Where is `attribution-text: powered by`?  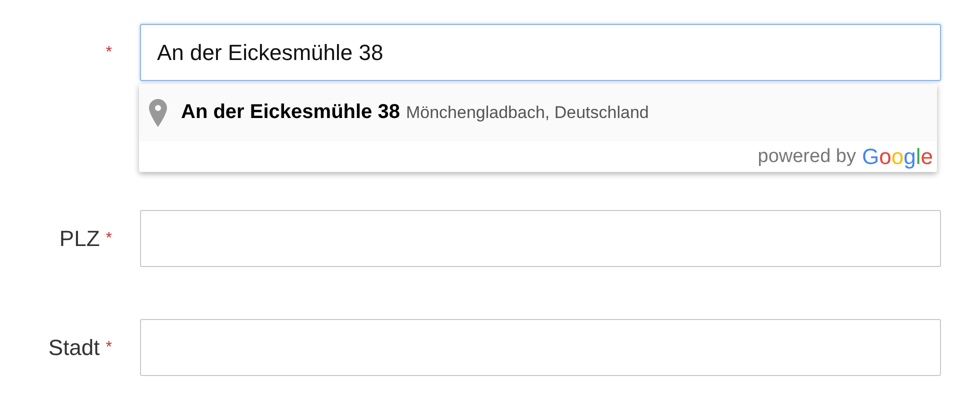 attribution-text: powered by is located at coordinates (807, 157).